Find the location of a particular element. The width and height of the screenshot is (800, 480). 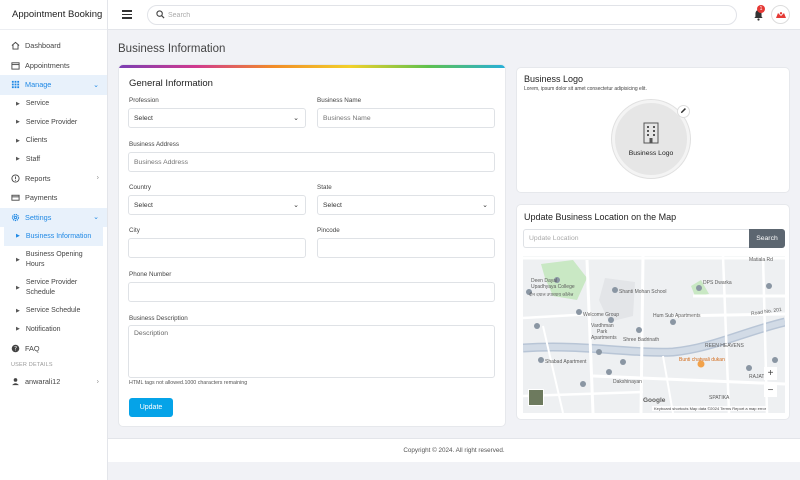

gear-icon is located at coordinates (15, 217).